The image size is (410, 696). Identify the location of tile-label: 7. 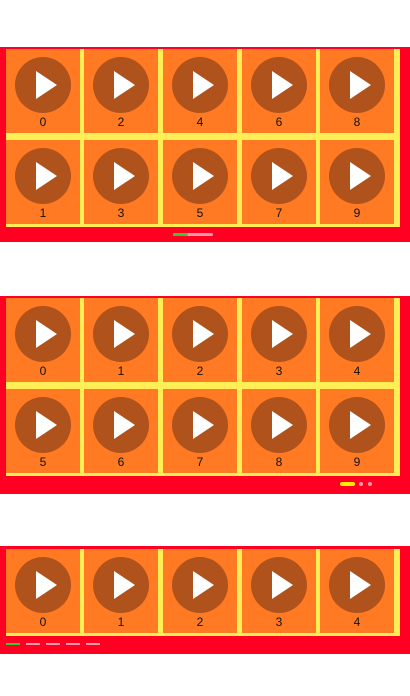
(200, 462).